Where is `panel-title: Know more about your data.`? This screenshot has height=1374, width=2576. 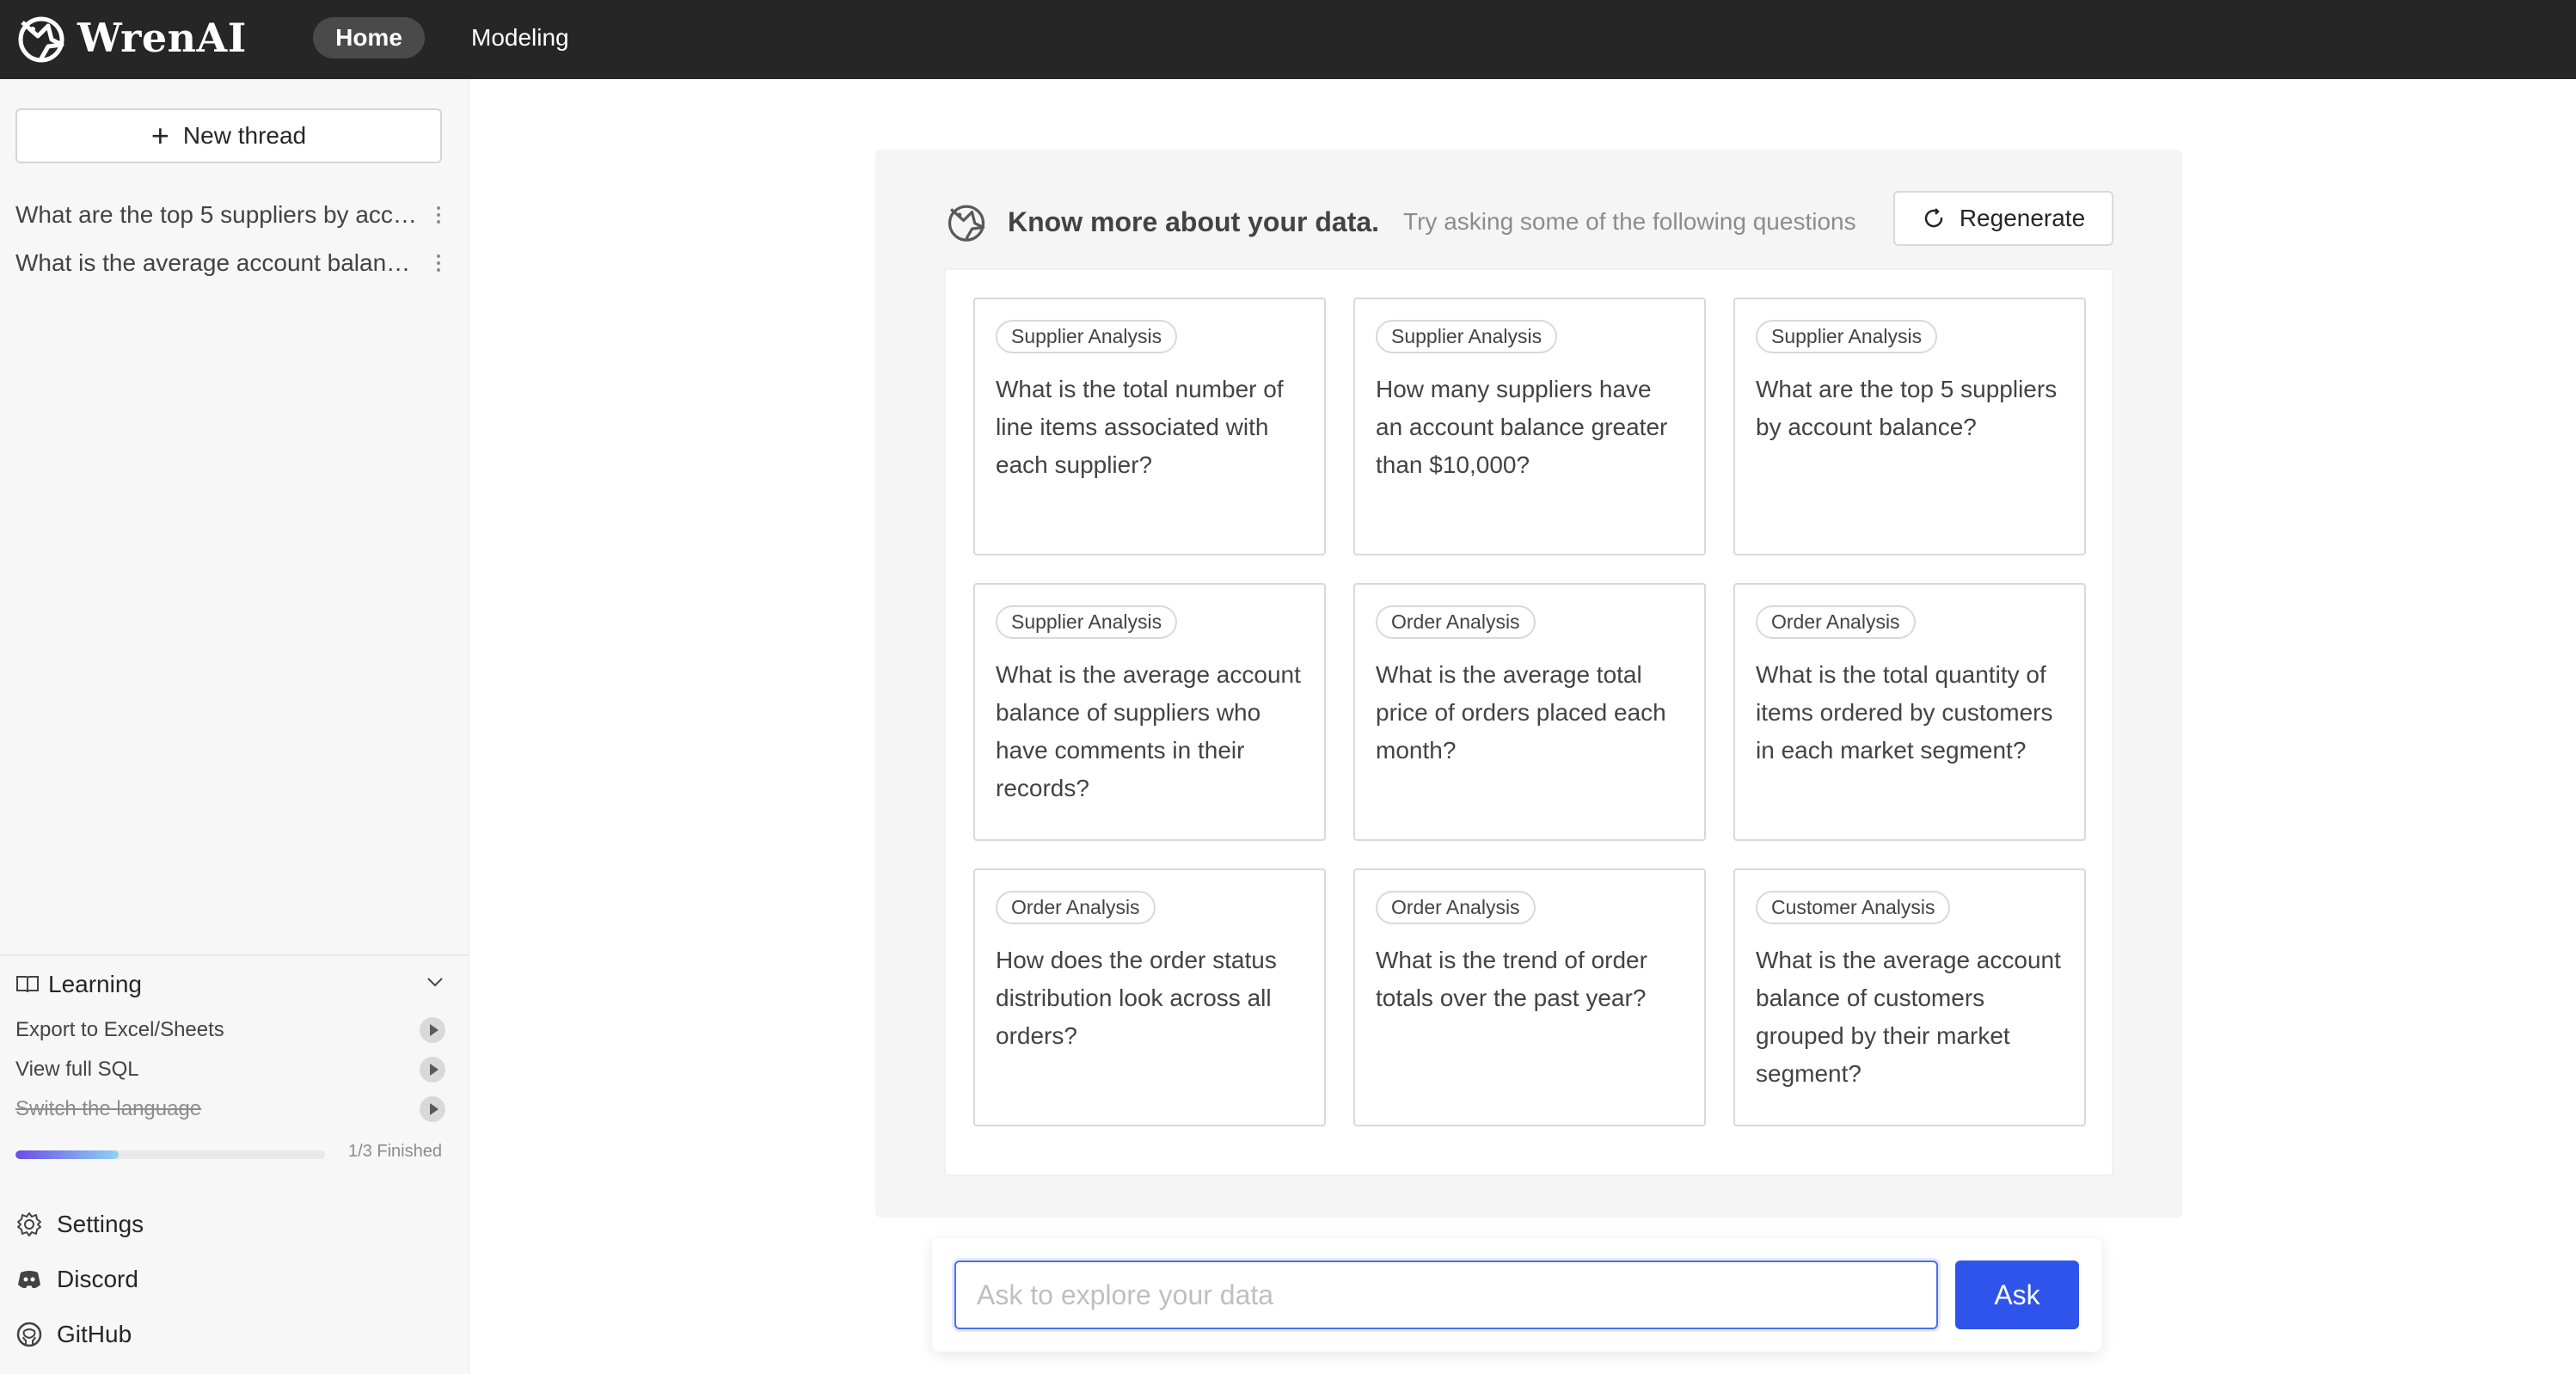
panel-title: Know more about your data. is located at coordinates (1194, 221).